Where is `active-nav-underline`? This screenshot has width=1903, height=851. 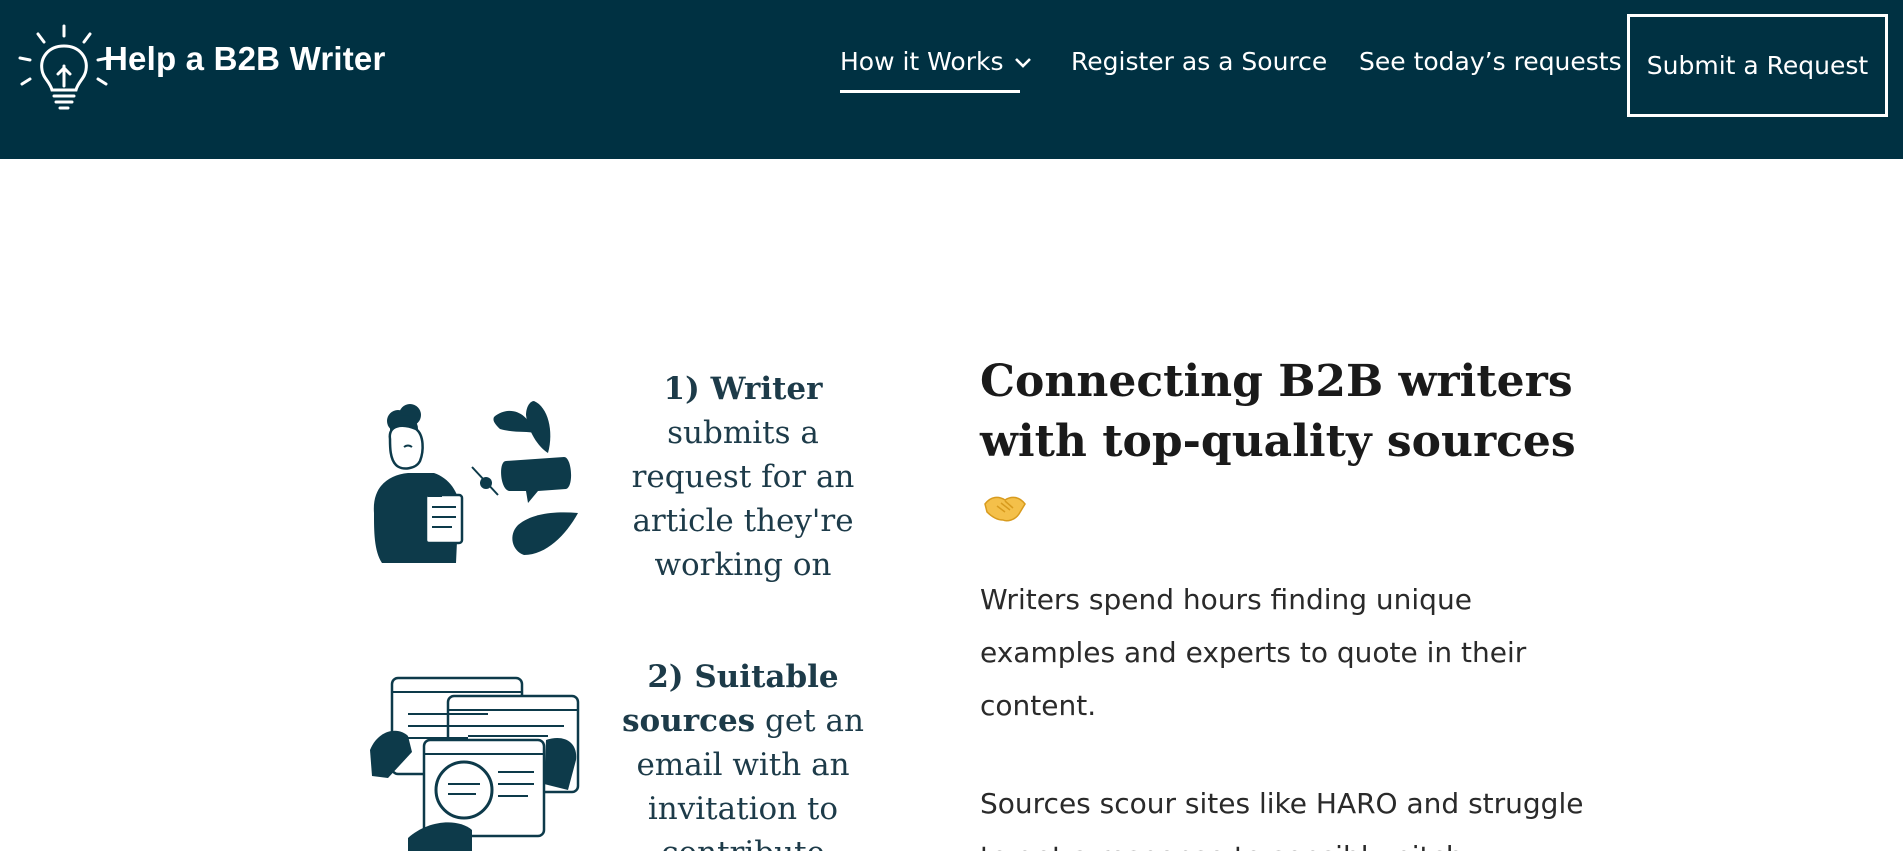
active-nav-underline is located at coordinates (930, 91).